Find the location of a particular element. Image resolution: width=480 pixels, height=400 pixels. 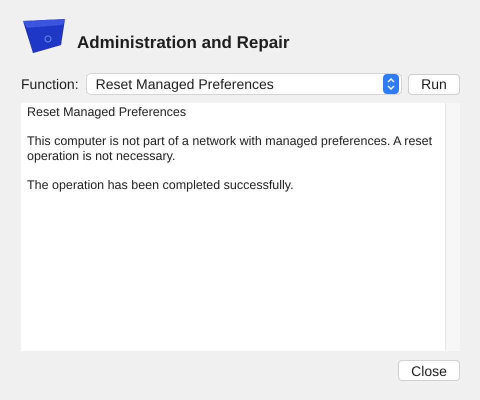

close-button: Close is located at coordinates (429, 370).